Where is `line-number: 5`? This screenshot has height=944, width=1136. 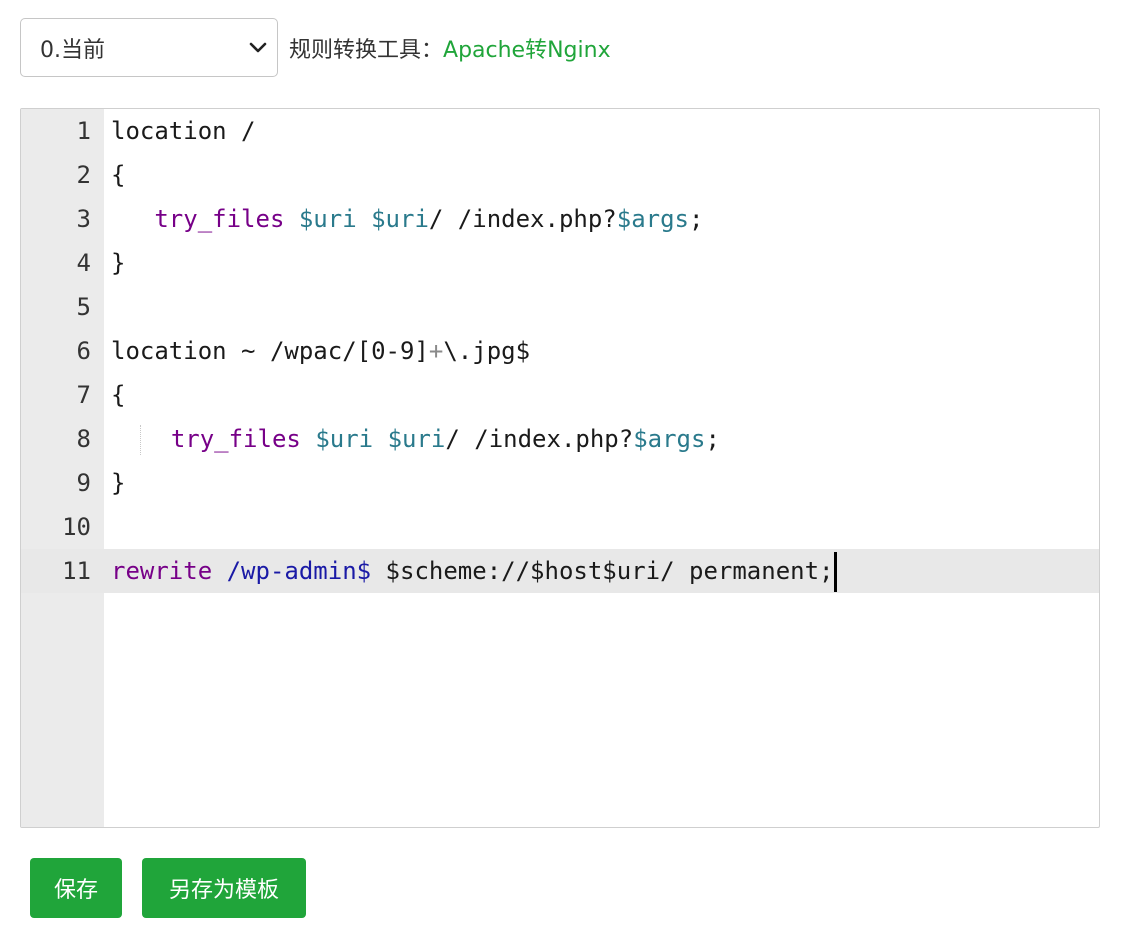 line-number: 5 is located at coordinates (83, 307).